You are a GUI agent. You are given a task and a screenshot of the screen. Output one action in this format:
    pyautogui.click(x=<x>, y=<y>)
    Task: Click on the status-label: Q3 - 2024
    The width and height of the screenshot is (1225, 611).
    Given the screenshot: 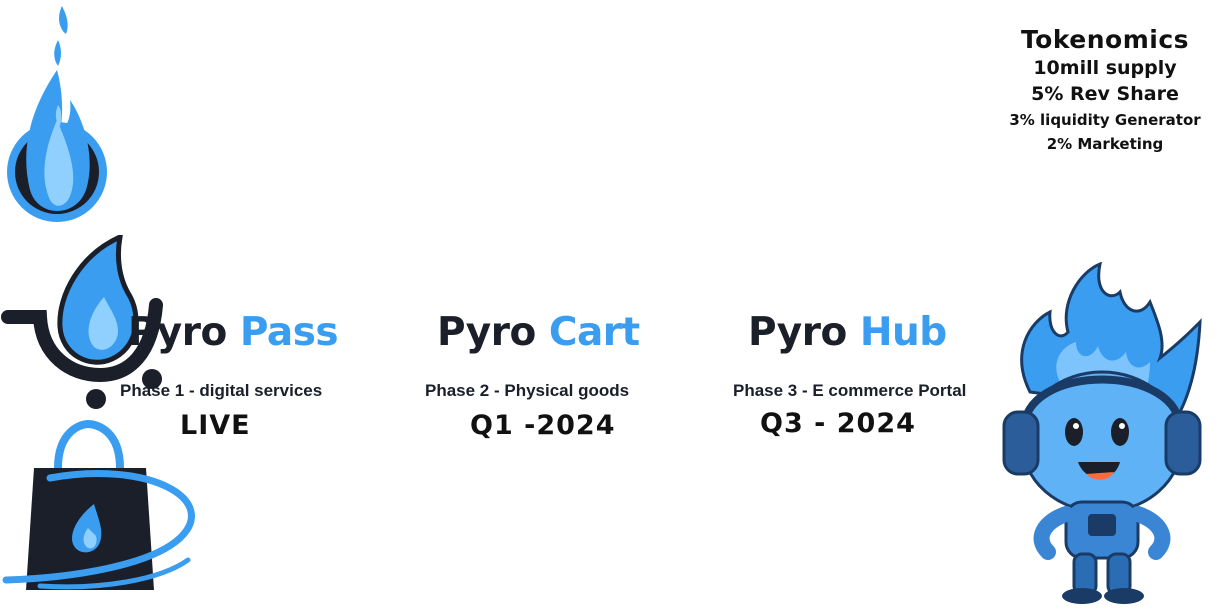 What is the action you would take?
    pyautogui.click(x=838, y=423)
    